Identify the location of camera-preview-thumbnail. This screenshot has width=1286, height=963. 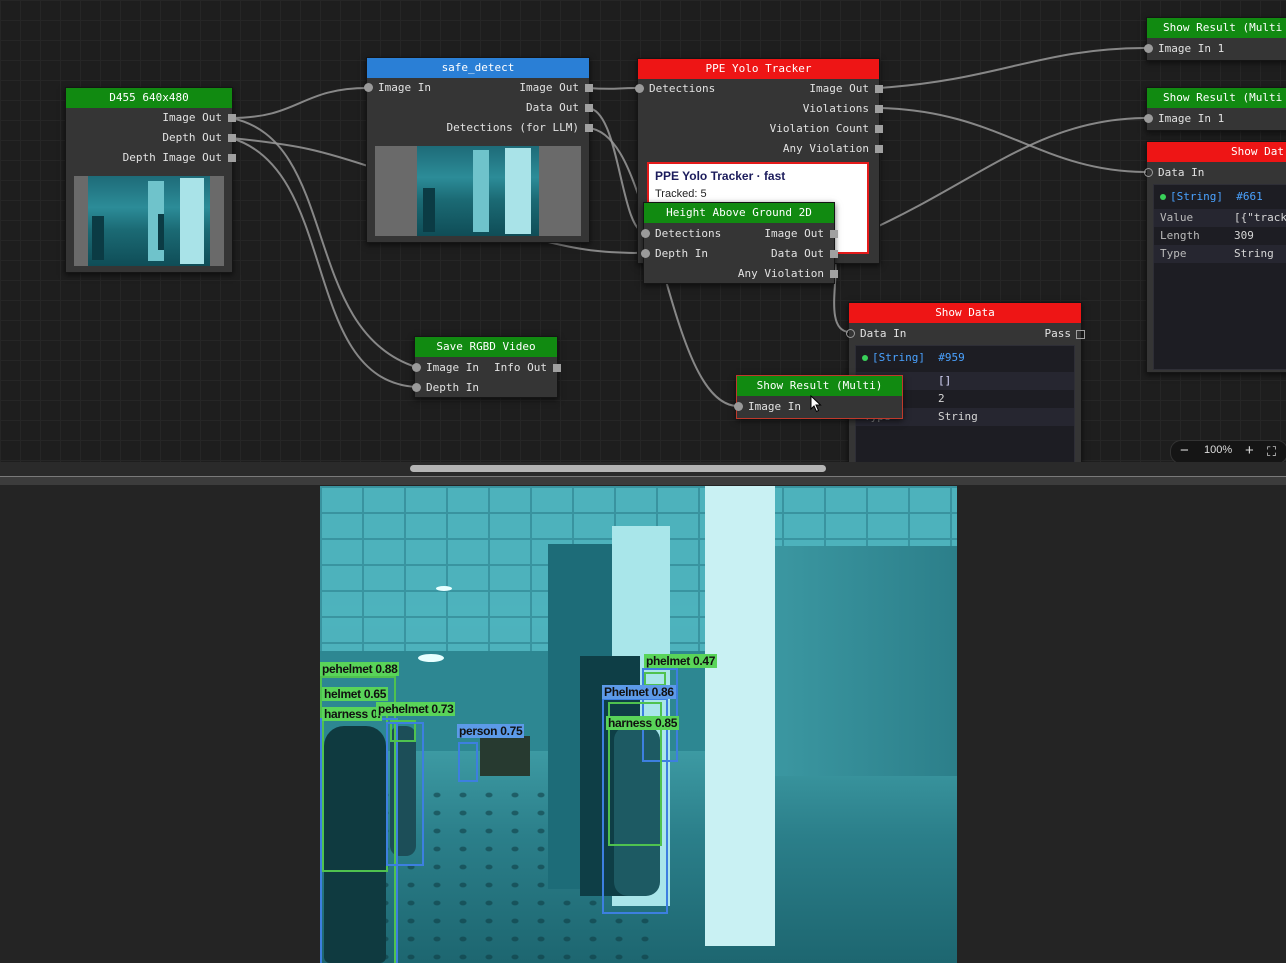
(149, 221).